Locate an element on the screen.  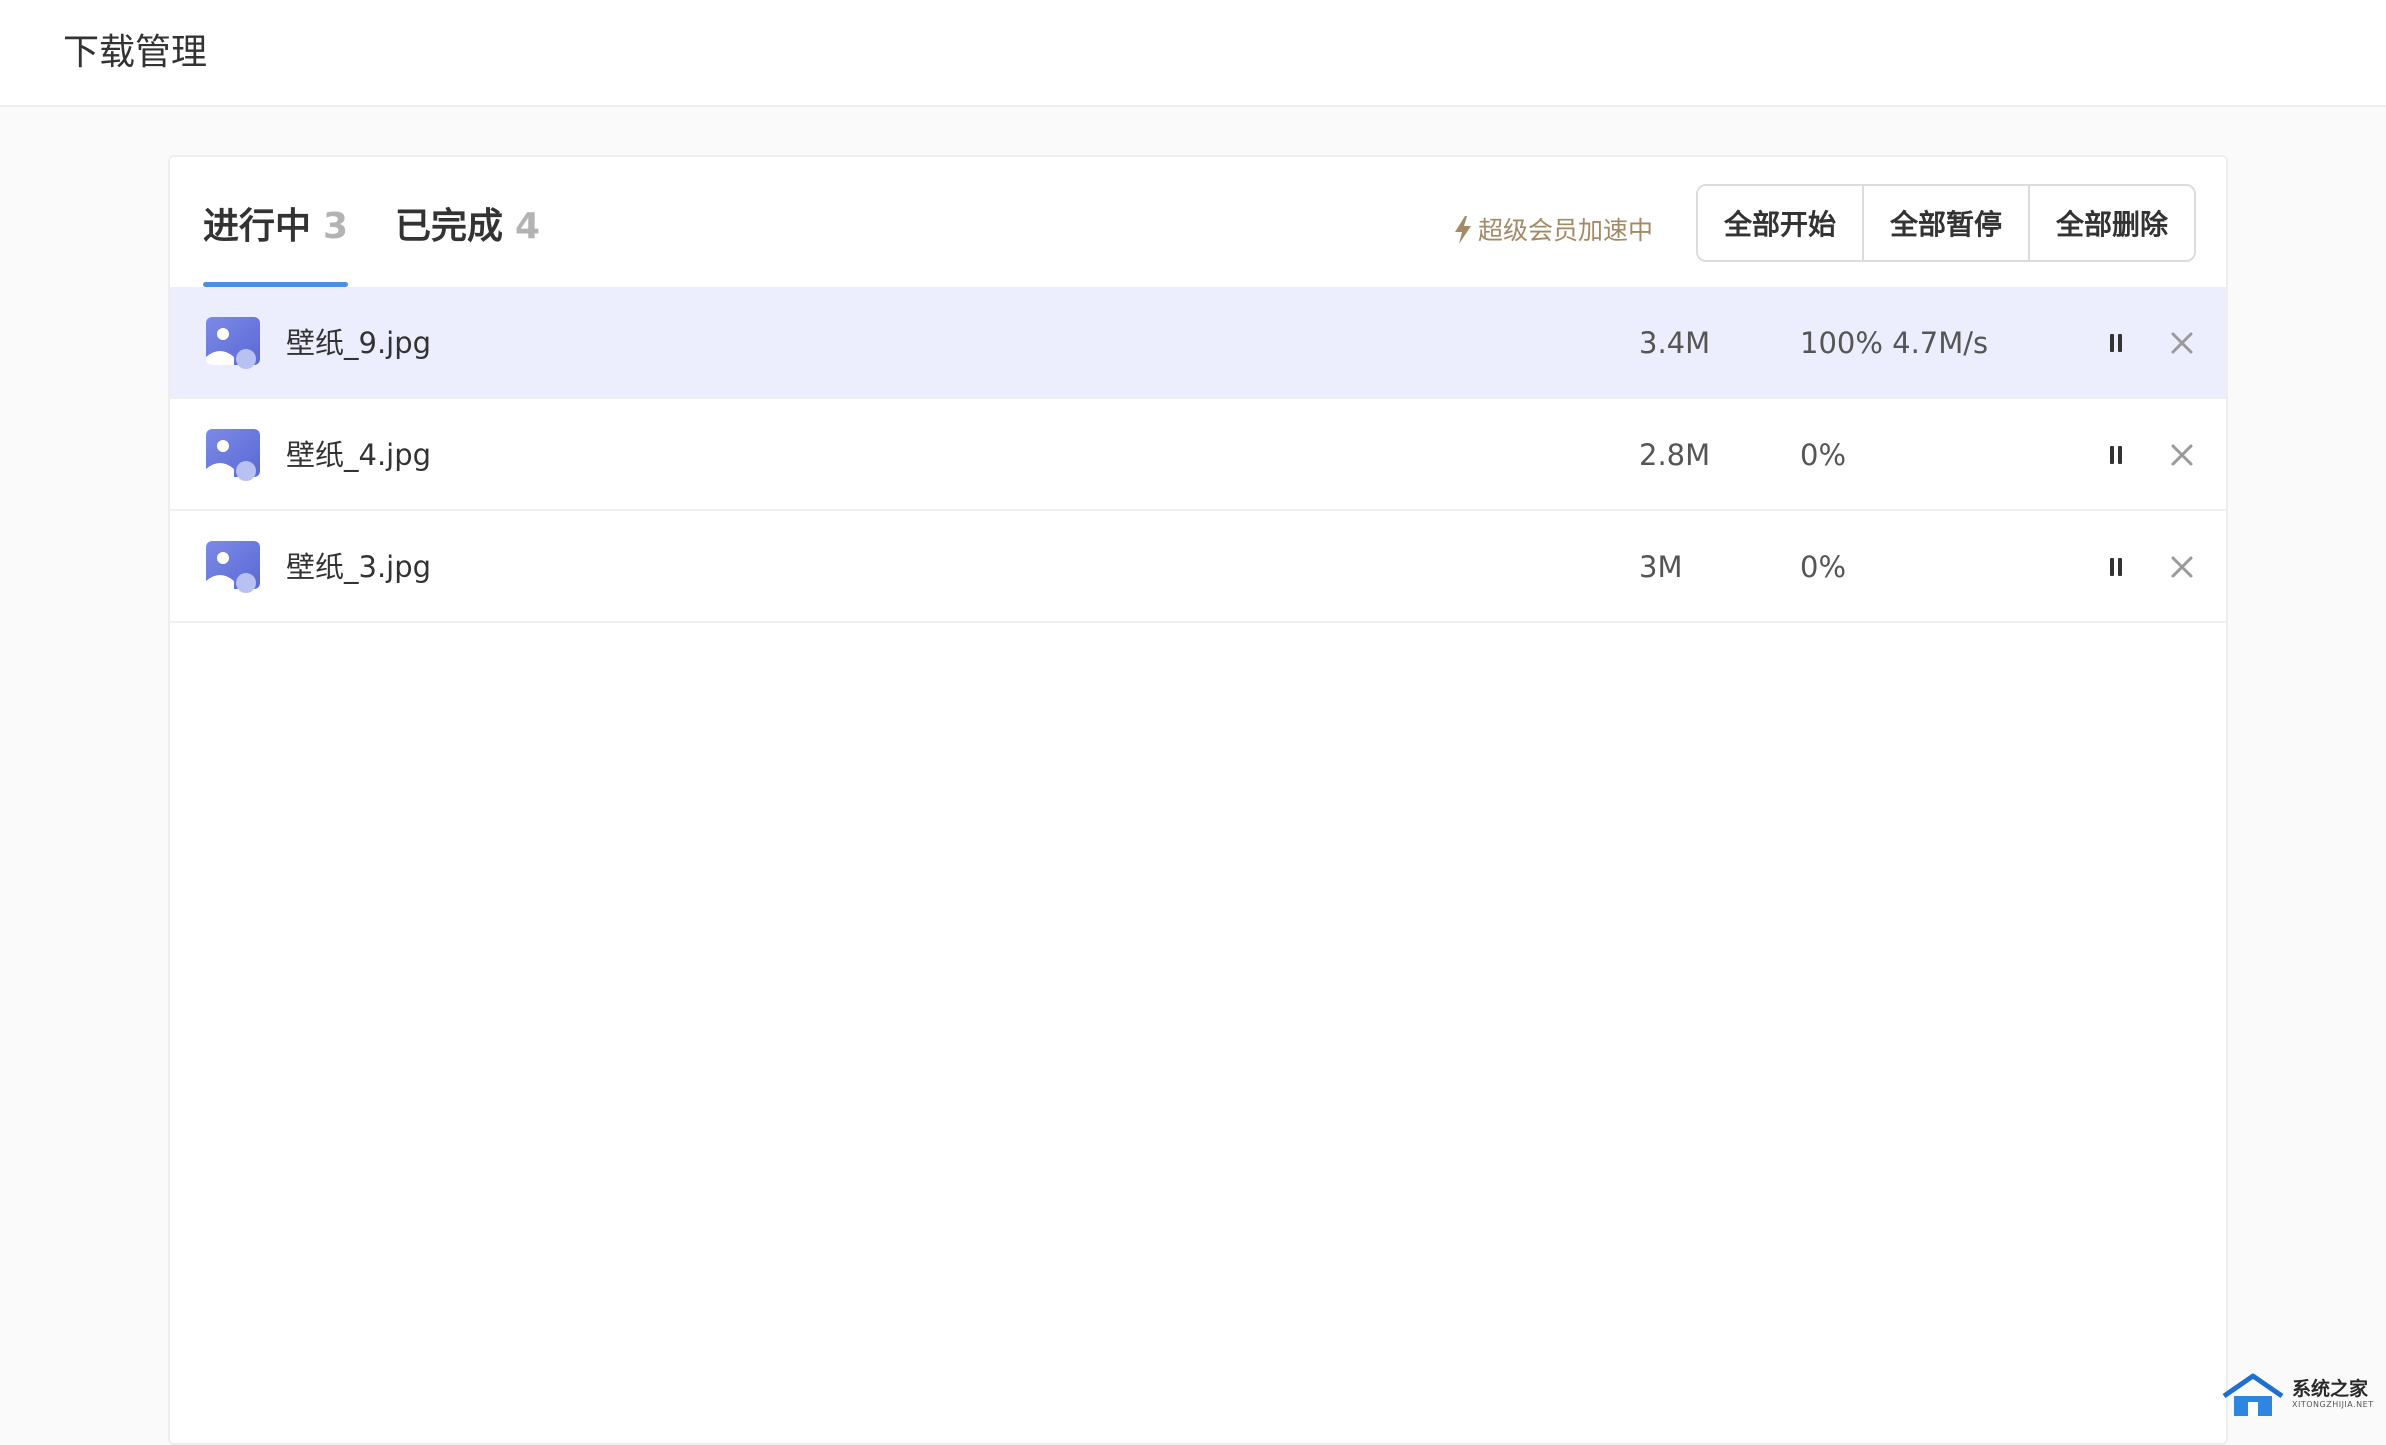
tab-completed-count: 4 is located at coordinates (528, 226).